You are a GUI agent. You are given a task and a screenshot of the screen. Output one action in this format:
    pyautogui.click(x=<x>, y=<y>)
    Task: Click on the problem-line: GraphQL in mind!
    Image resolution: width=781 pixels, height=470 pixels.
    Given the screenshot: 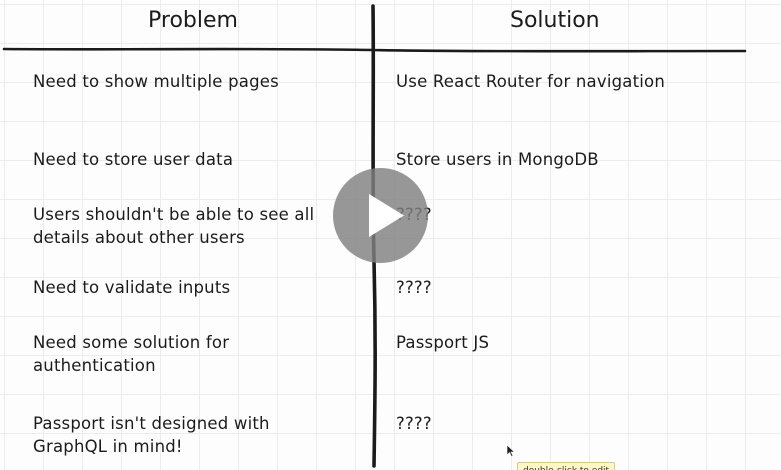 What is the action you would take?
    pyautogui.click(x=108, y=446)
    